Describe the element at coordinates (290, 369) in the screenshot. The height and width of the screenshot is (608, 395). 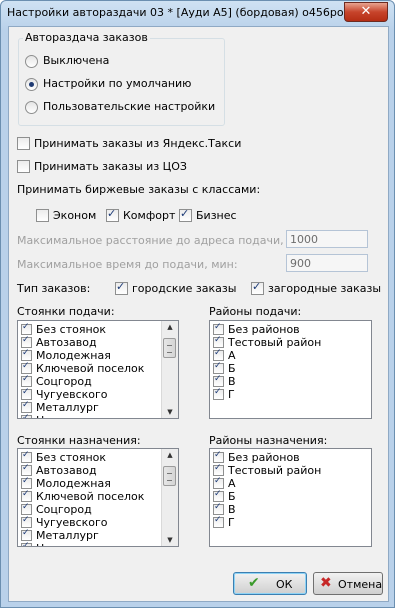
I see `pickup-districts-list: Без районов Тестовый район А Б В Г` at that location.